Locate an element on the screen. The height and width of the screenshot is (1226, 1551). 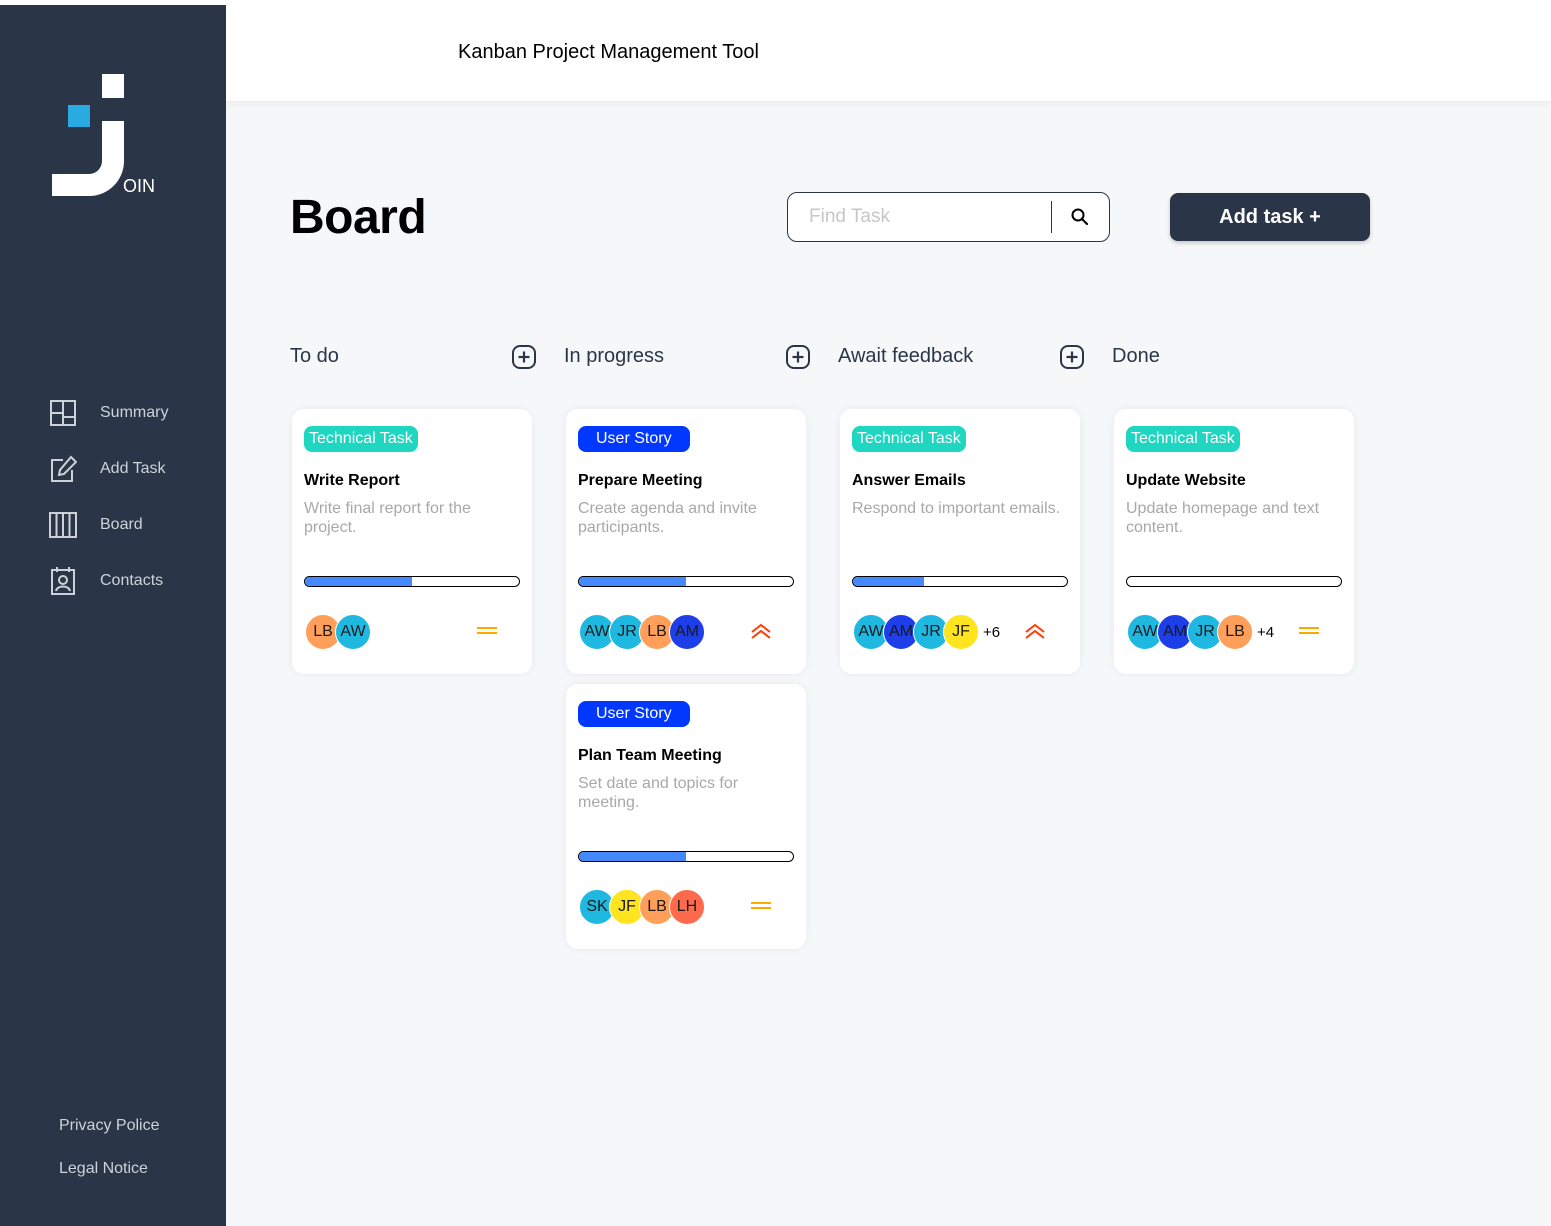
contacts-icon is located at coordinates (63, 581).